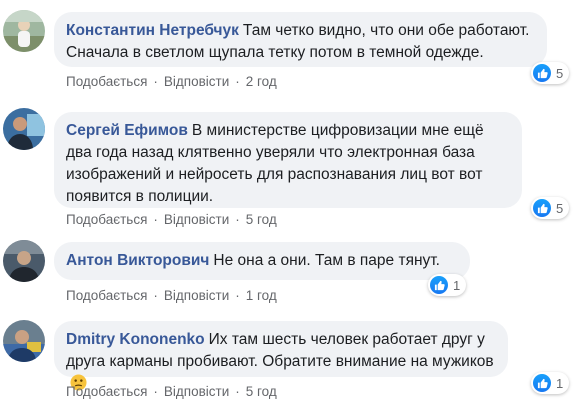 The width and height of the screenshot is (588, 408). What do you see at coordinates (137, 260) in the screenshot?
I see `comment-author: Антон Викторович` at bounding box center [137, 260].